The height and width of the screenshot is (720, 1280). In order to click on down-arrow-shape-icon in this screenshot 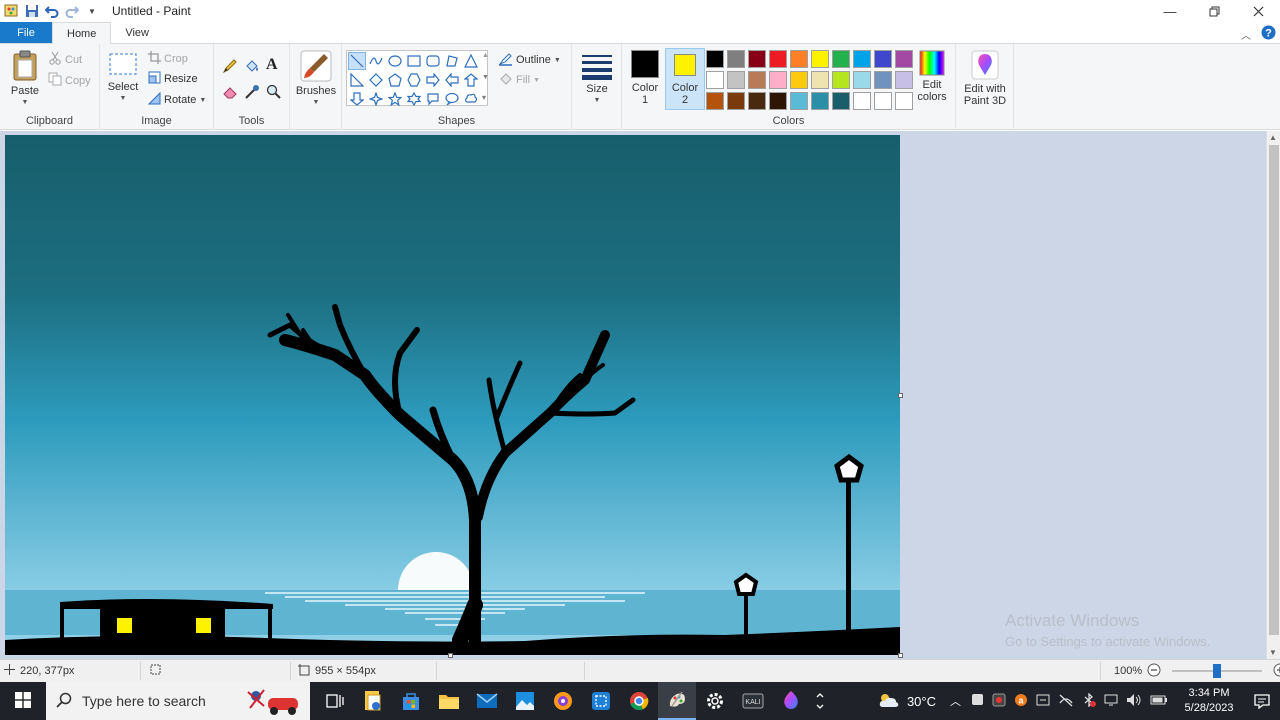, I will do `click(357, 99)`.